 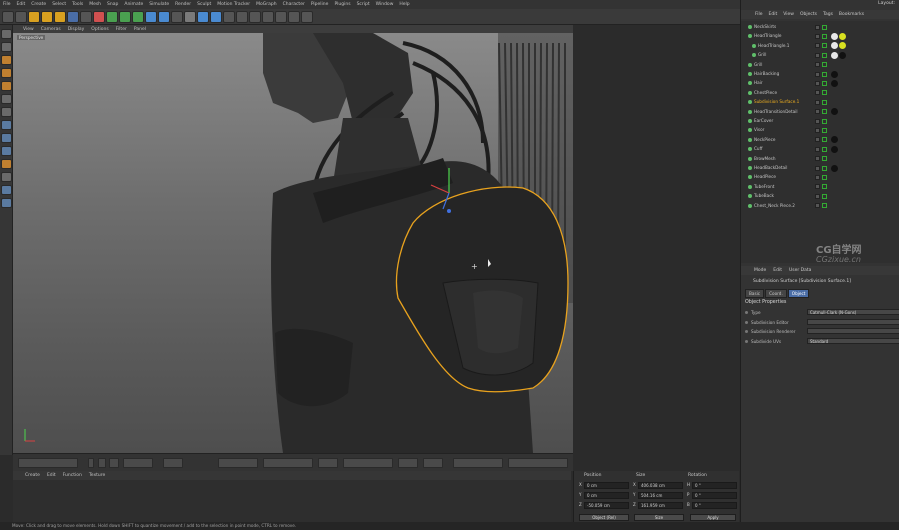 What do you see at coordinates (755, 293) in the screenshot?
I see `tab-basic: Basic` at bounding box center [755, 293].